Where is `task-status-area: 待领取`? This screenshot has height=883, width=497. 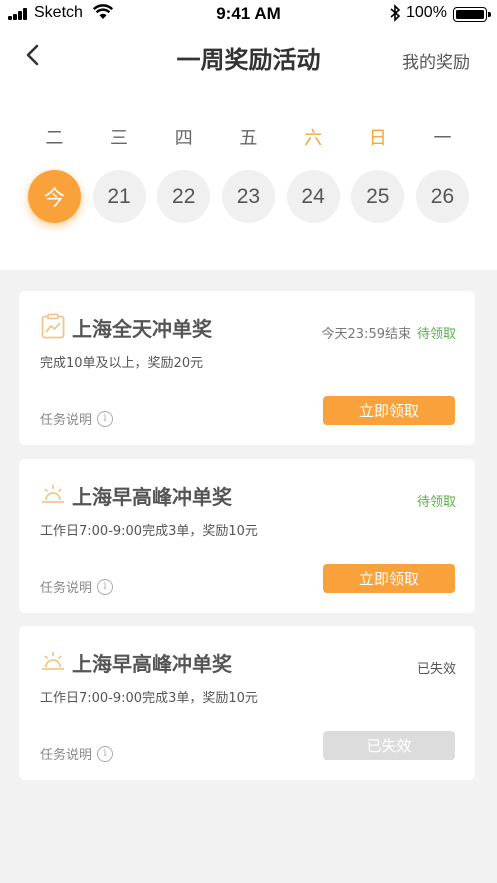
task-status-area: 待领取 is located at coordinates (436, 500).